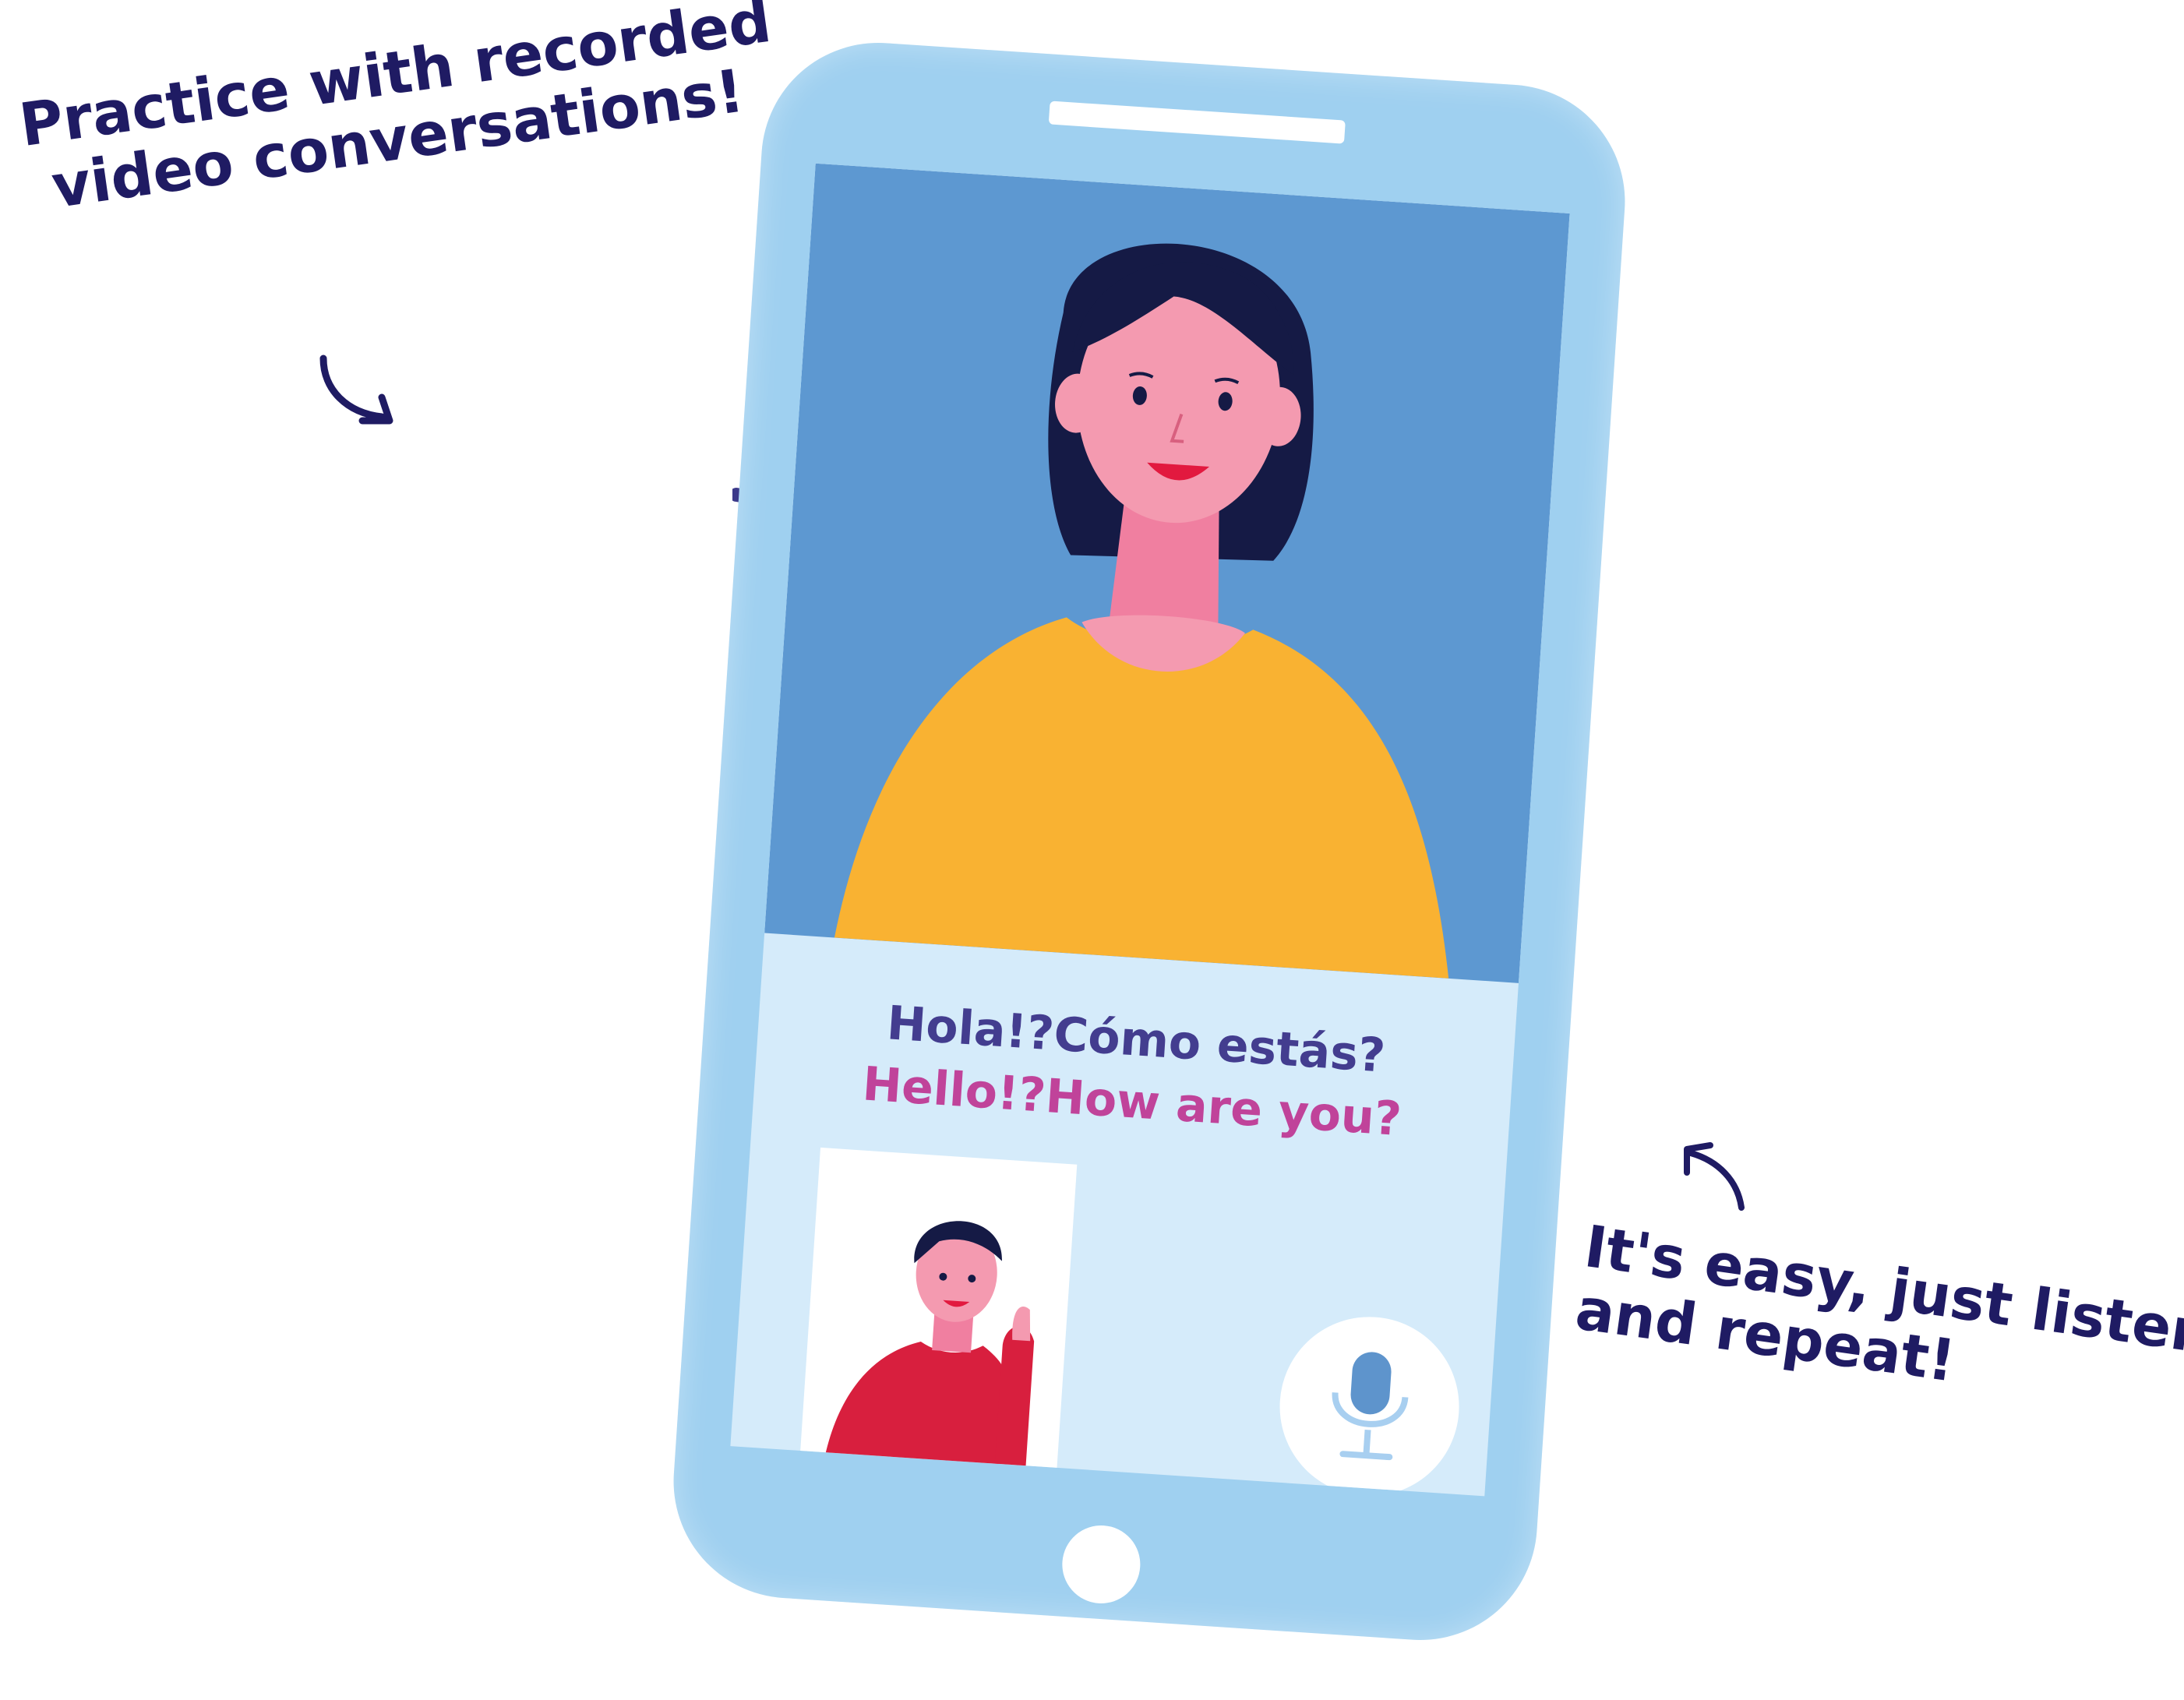  I want to click on phone-speaker, so click(1197, 122).